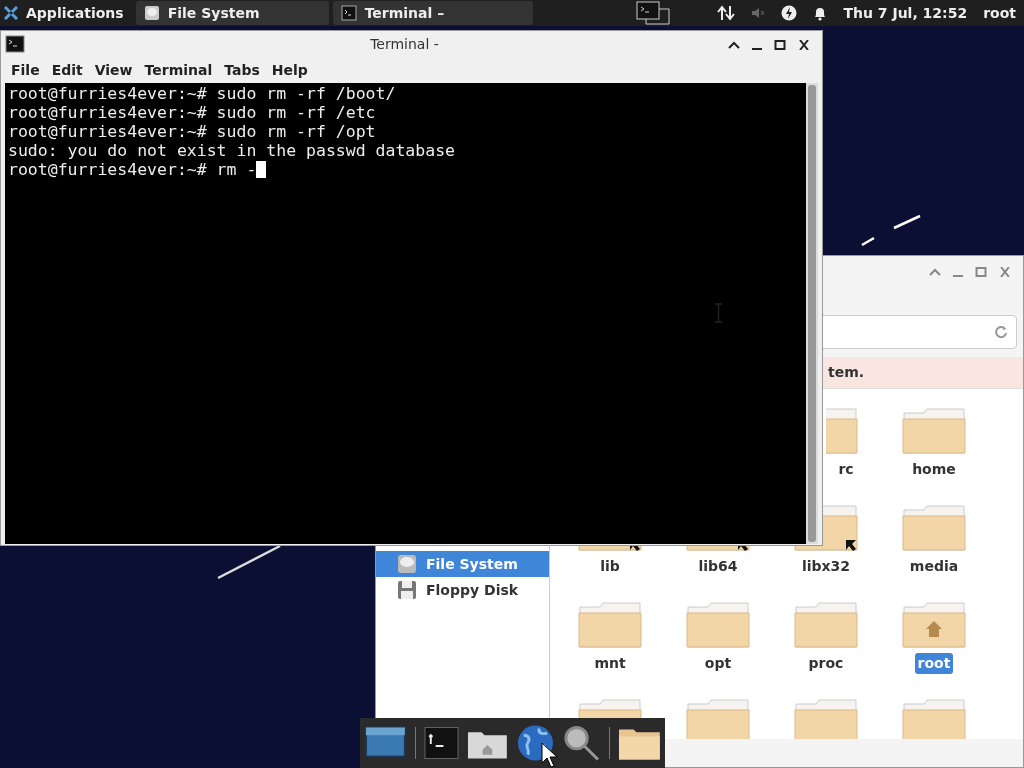  I want to click on lightning-icon, so click(789, 13).